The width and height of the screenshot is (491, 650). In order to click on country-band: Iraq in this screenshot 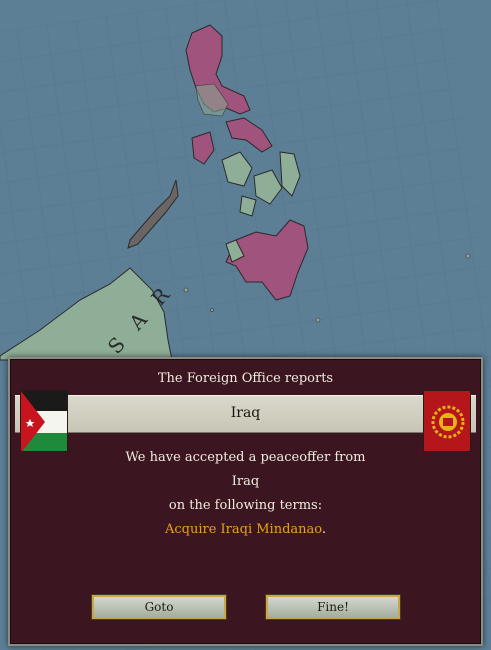, I will do `click(245, 421)`.